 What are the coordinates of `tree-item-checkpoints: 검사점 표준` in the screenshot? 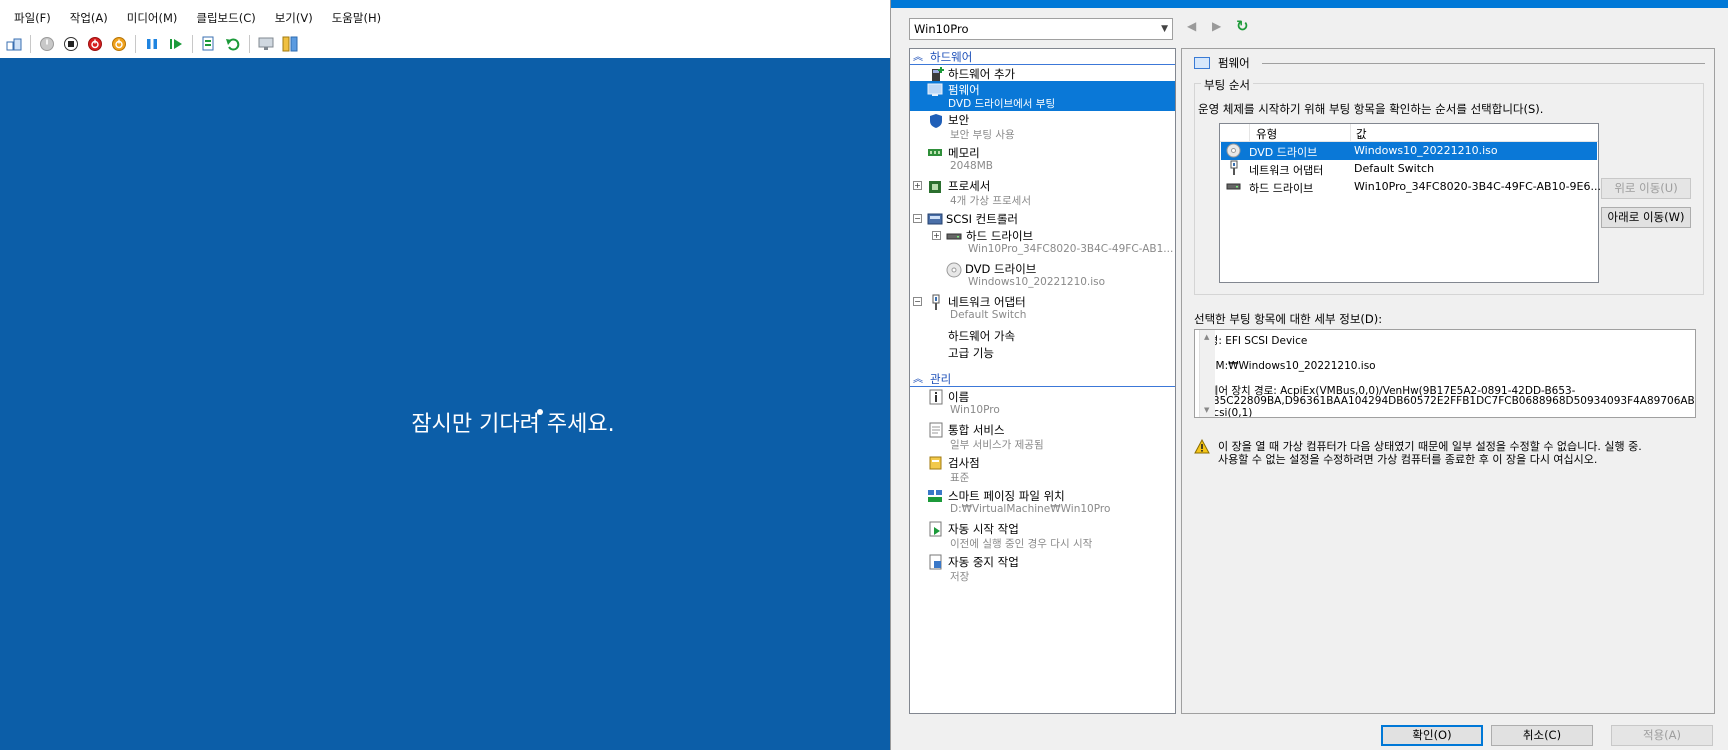 It's located at (1042, 470).